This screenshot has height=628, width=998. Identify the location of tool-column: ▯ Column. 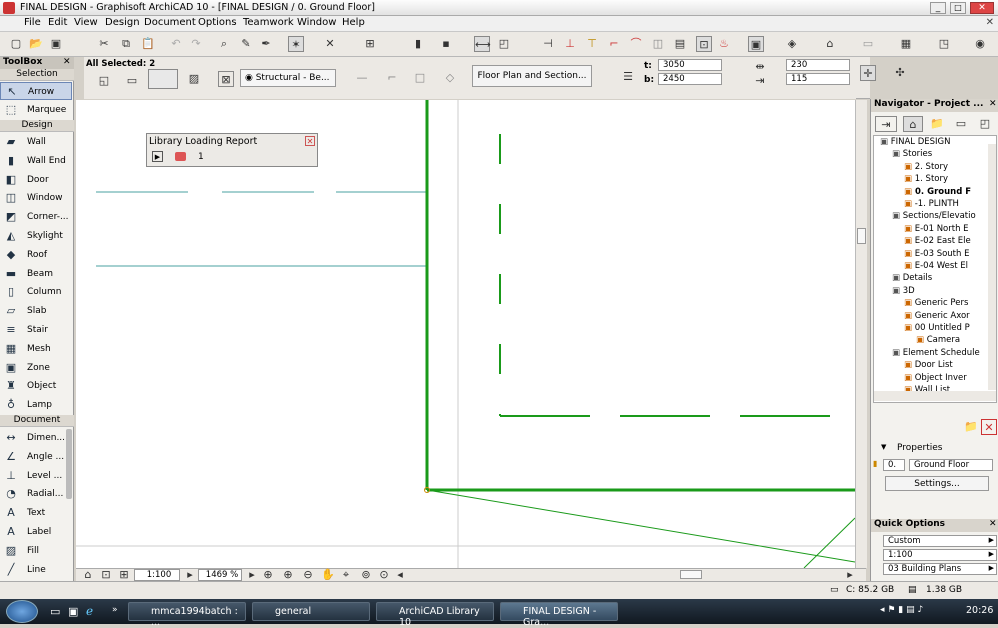
(36, 292).